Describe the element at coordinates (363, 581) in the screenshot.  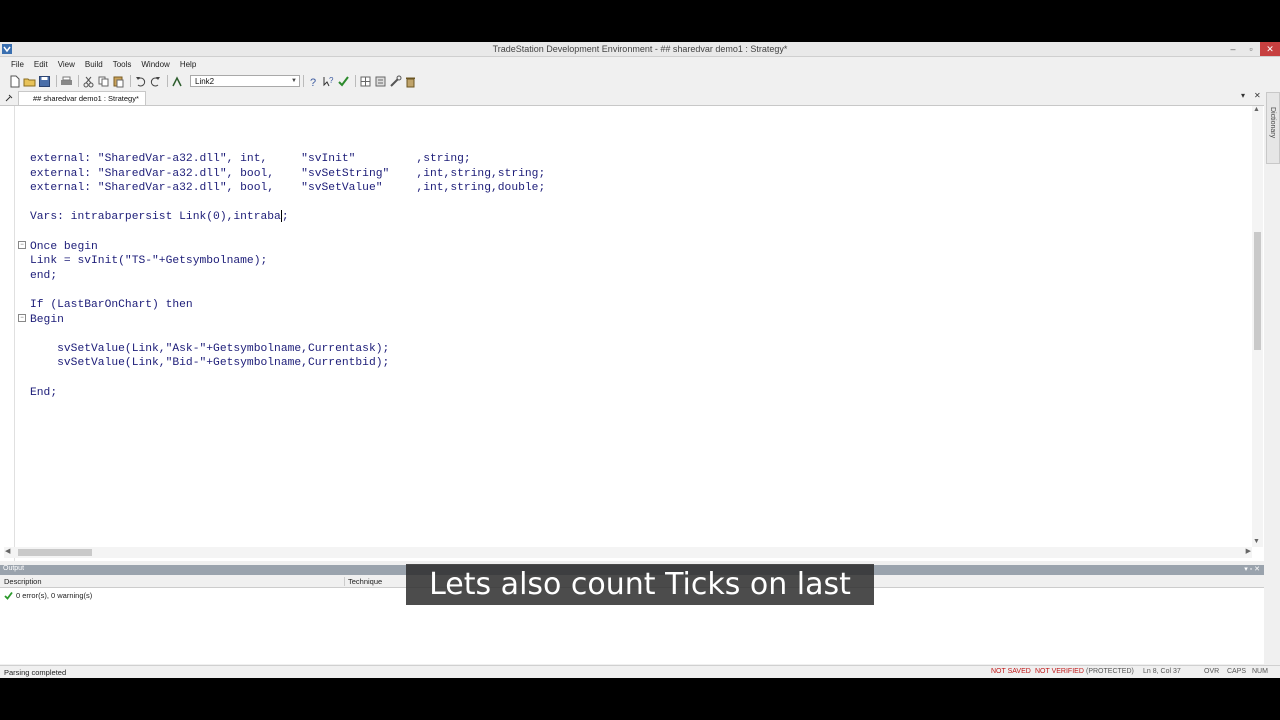
I see `column-technique: Technique` at that location.